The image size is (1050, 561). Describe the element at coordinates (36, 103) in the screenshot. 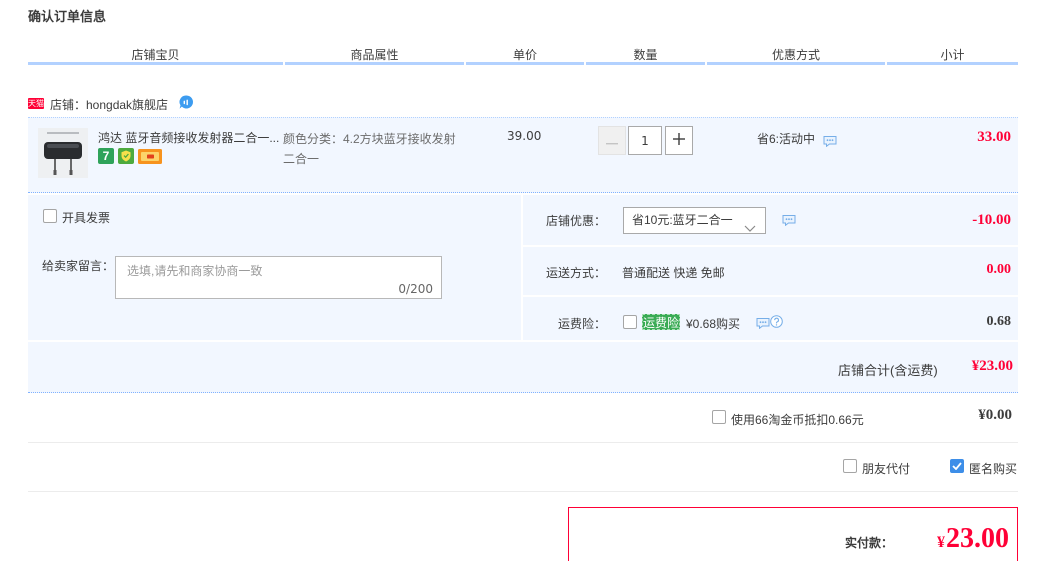

I see `tmall-badge: 天猫` at that location.